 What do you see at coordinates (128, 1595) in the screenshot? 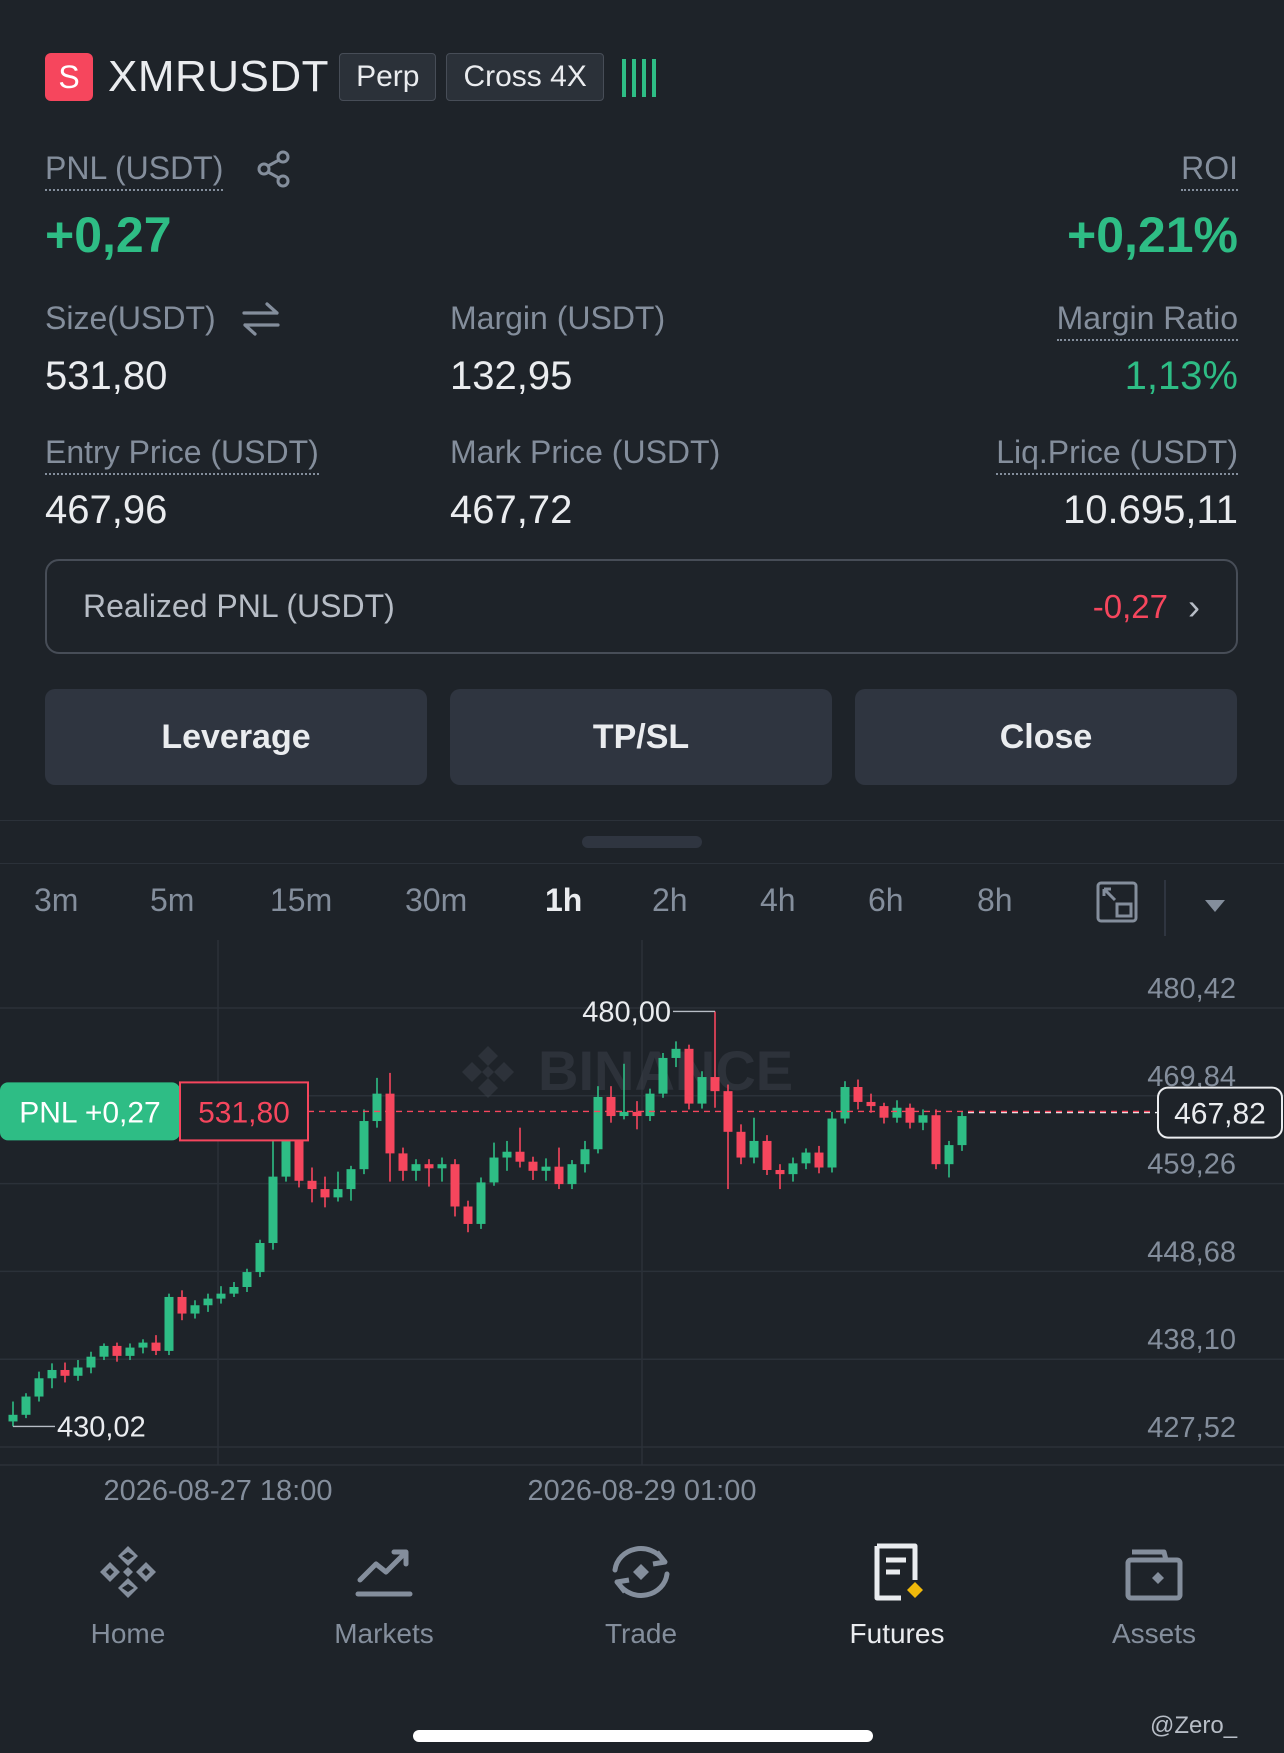
I see `nav-home: Home` at bounding box center [128, 1595].